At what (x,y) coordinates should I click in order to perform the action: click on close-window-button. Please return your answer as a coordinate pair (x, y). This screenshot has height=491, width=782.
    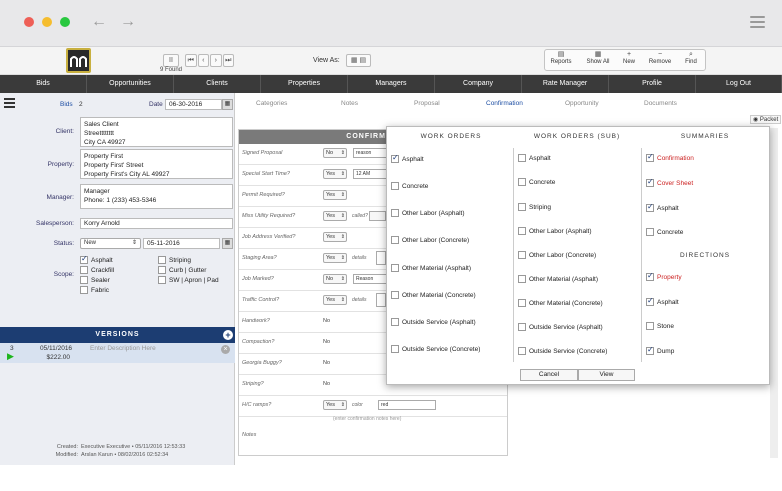
    Looking at the image, I should click on (29, 22).